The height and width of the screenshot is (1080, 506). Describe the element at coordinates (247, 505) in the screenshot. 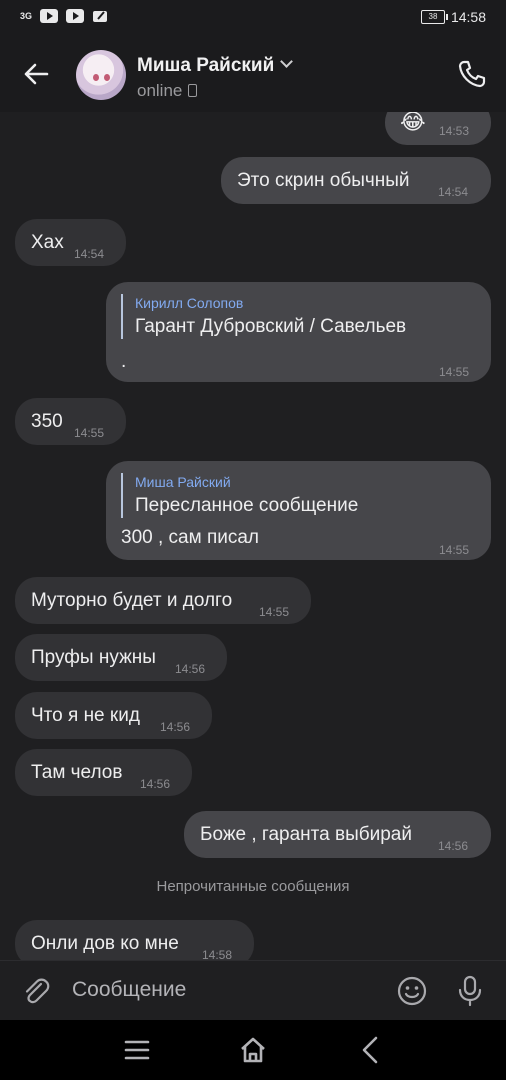

I see `quote-text: Пересланное сообщение` at that location.